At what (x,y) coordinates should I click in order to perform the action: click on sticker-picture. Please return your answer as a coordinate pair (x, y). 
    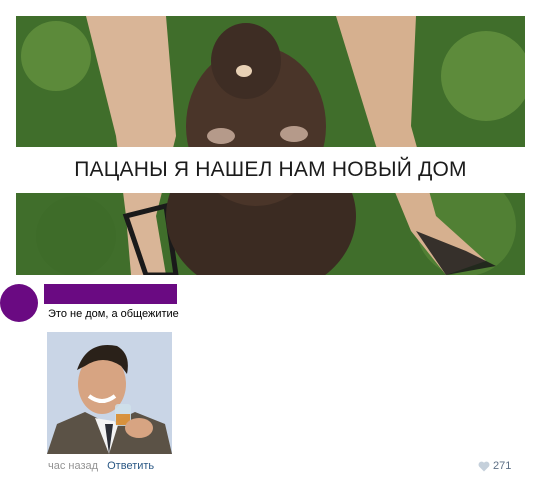
    Looking at the image, I should click on (109, 393).